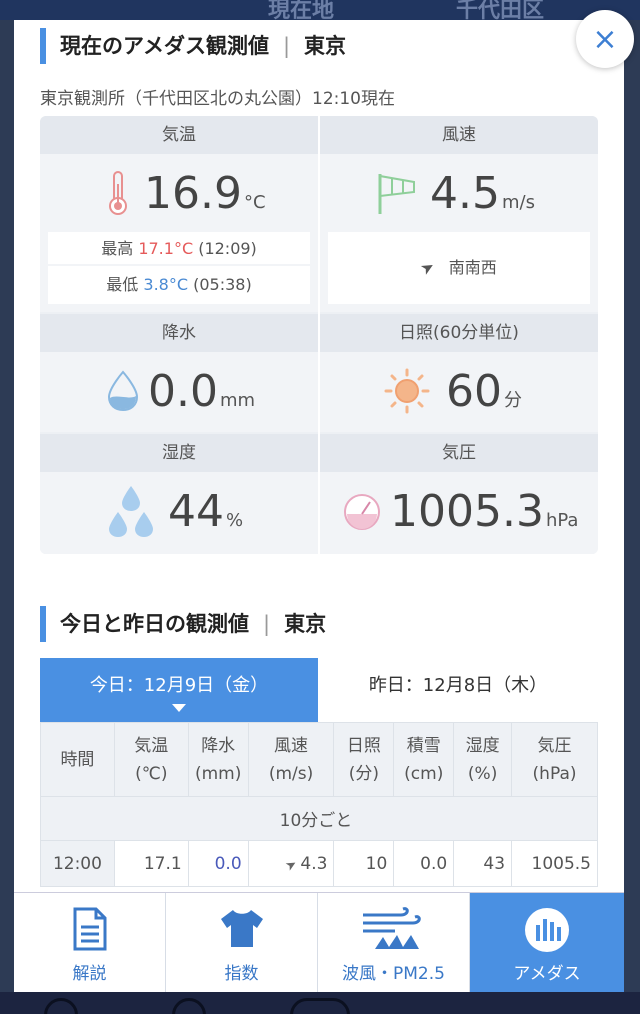 This screenshot has width=640, height=1014. I want to click on sun-icon, so click(407, 391).